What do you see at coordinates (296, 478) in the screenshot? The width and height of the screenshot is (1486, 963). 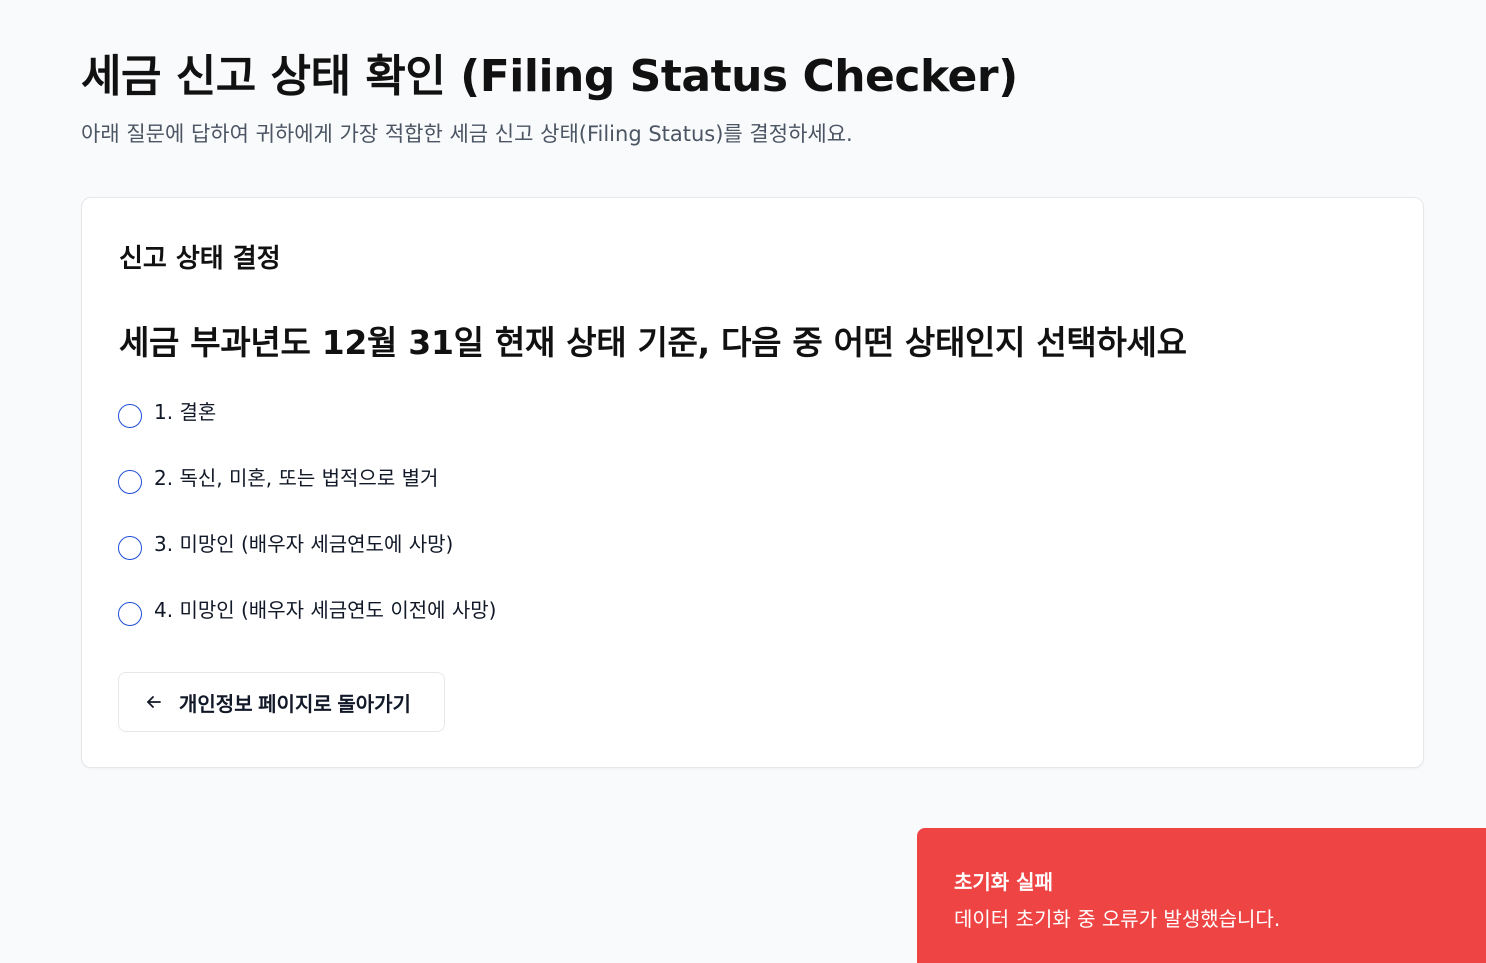 I see `option-label: 2. 독신, 미혼, 또는 법적으로 별거` at bounding box center [296, 478].